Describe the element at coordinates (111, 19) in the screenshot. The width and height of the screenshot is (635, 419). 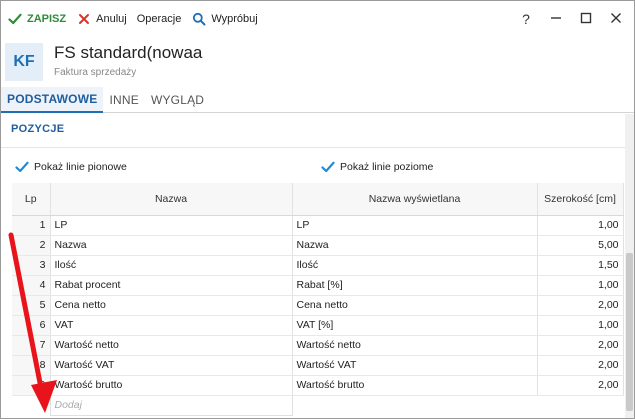
I see `cancel-label: Anuluj` at that location.